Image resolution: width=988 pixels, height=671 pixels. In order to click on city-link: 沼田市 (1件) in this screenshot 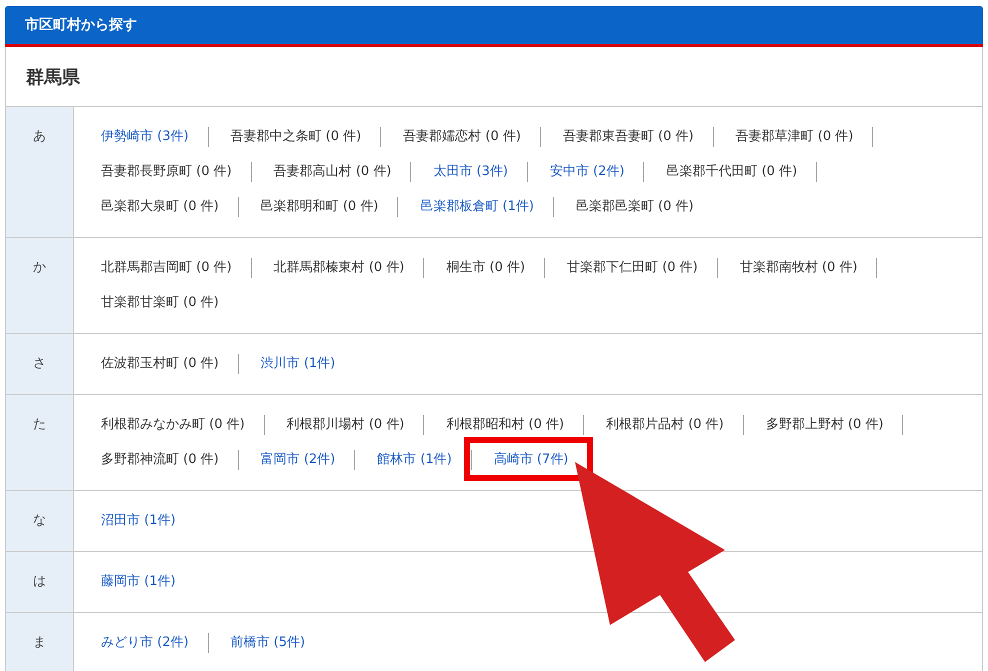, I will do `click(138, 521)`.